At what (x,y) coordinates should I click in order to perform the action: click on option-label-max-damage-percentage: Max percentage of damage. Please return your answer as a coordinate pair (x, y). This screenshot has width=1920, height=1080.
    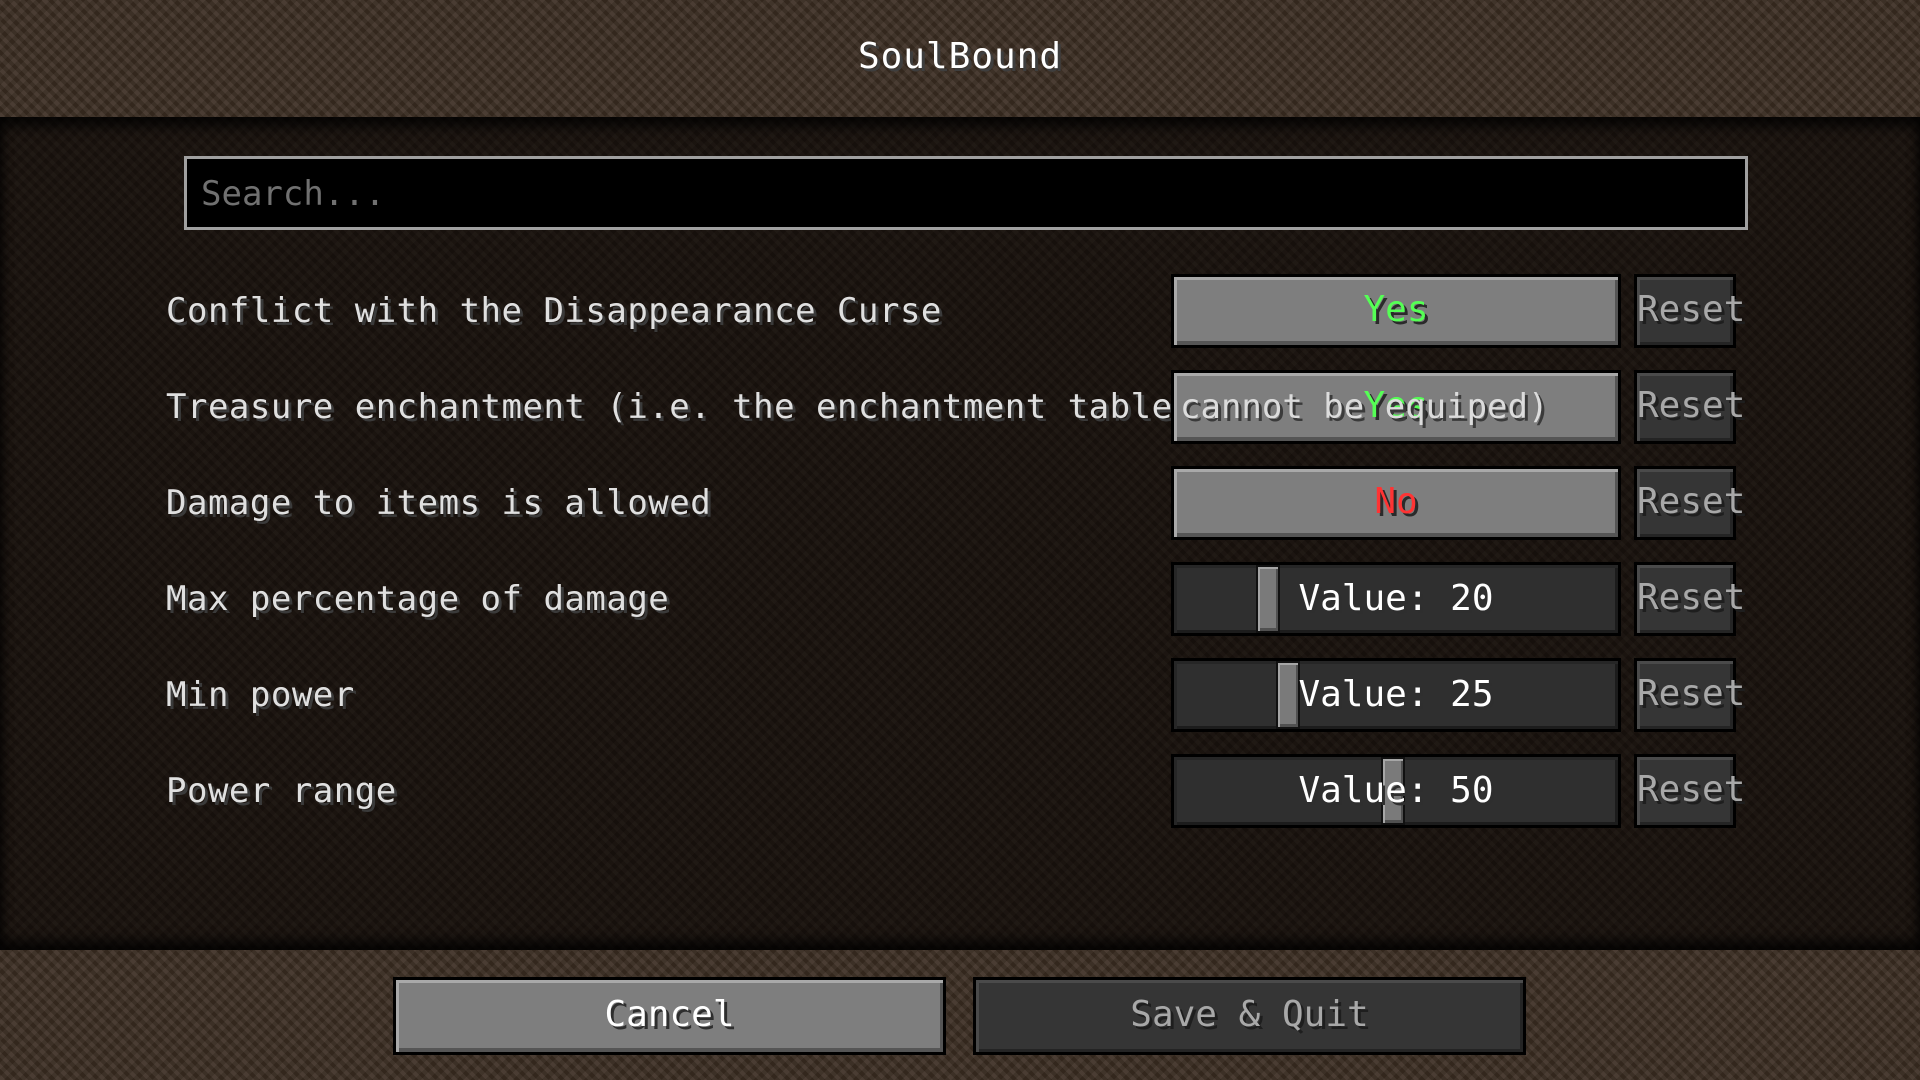
    Looking at the image, I should click on (418, 599).